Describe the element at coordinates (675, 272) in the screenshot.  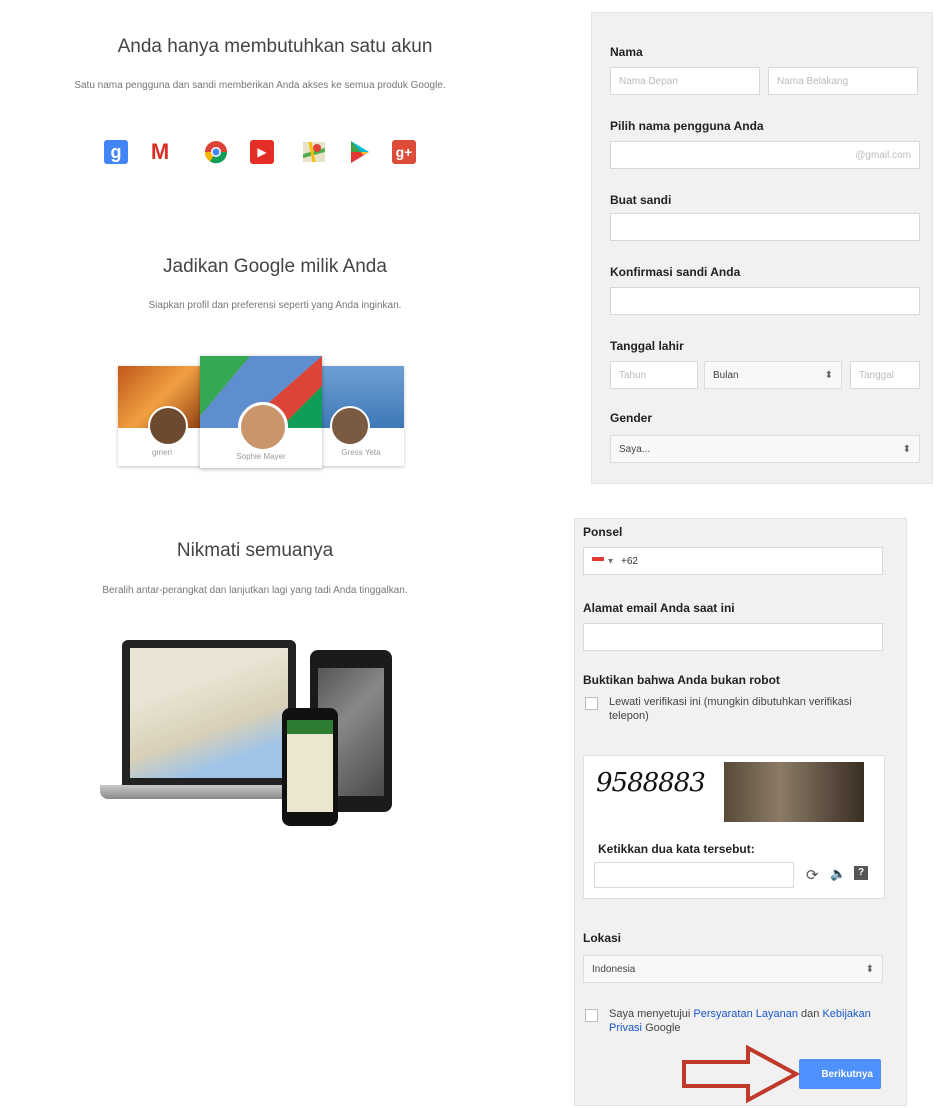
I see `confirm-password-label: Konfirmasi sandi Anda` at that location.